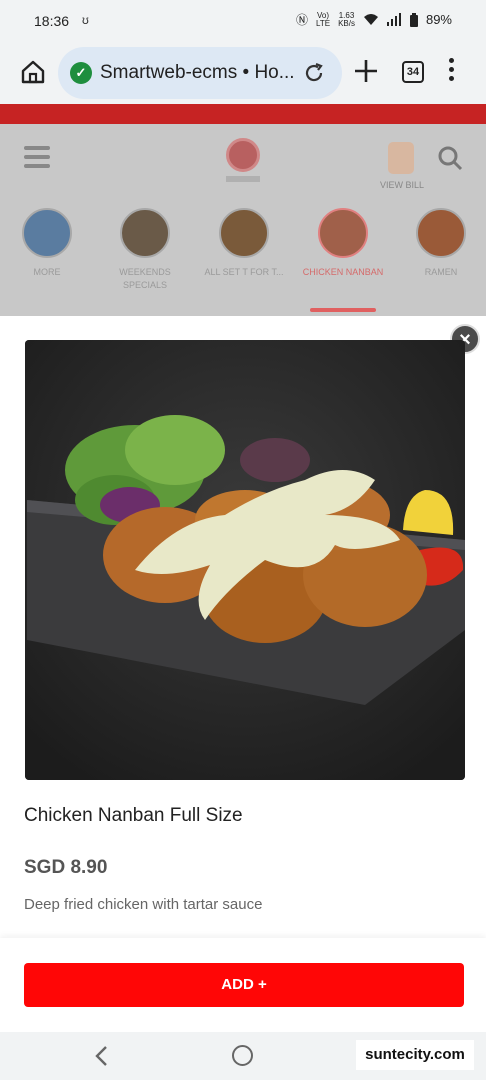  I want to click on battery-level: 89%, so click(438, 19).